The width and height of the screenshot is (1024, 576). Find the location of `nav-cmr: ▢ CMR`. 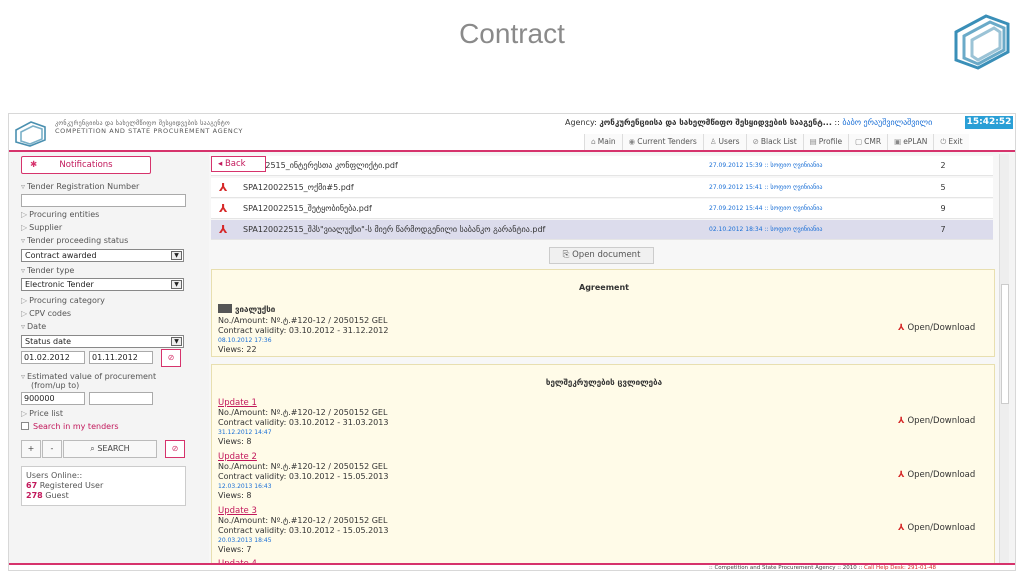

nav-cmr: ▢ CMR is located at coordinates (868, 142).